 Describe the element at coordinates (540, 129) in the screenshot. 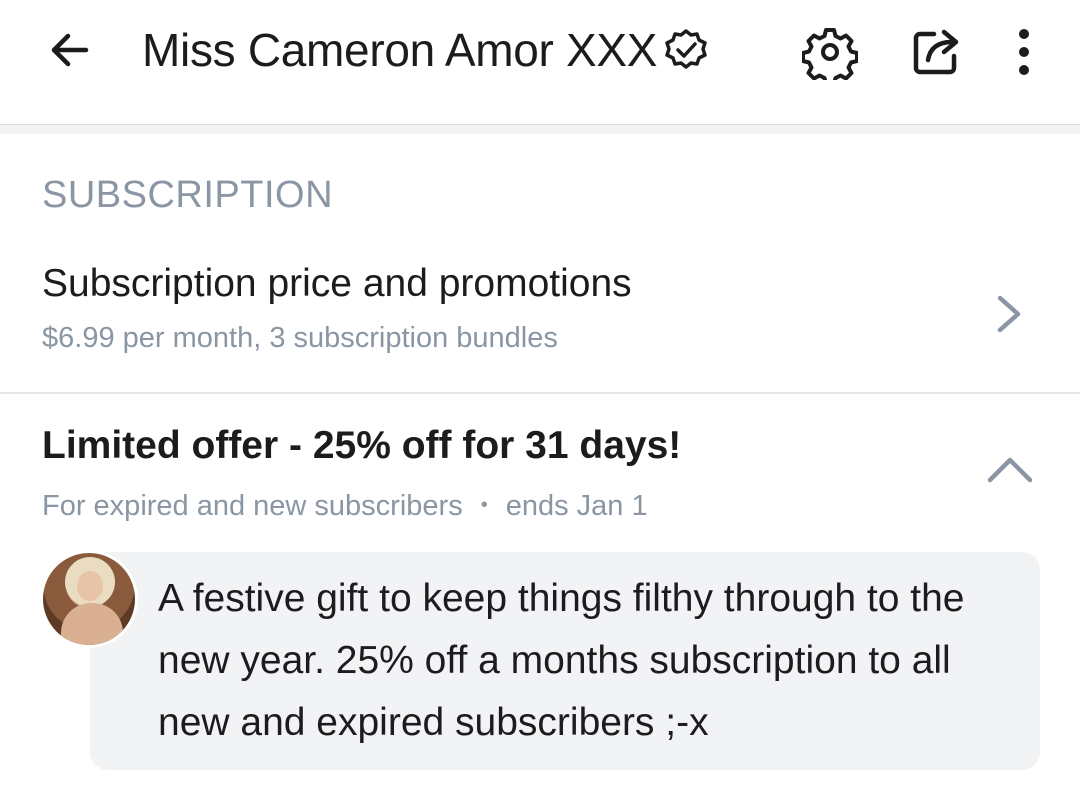

I see `section-divider` at that location.